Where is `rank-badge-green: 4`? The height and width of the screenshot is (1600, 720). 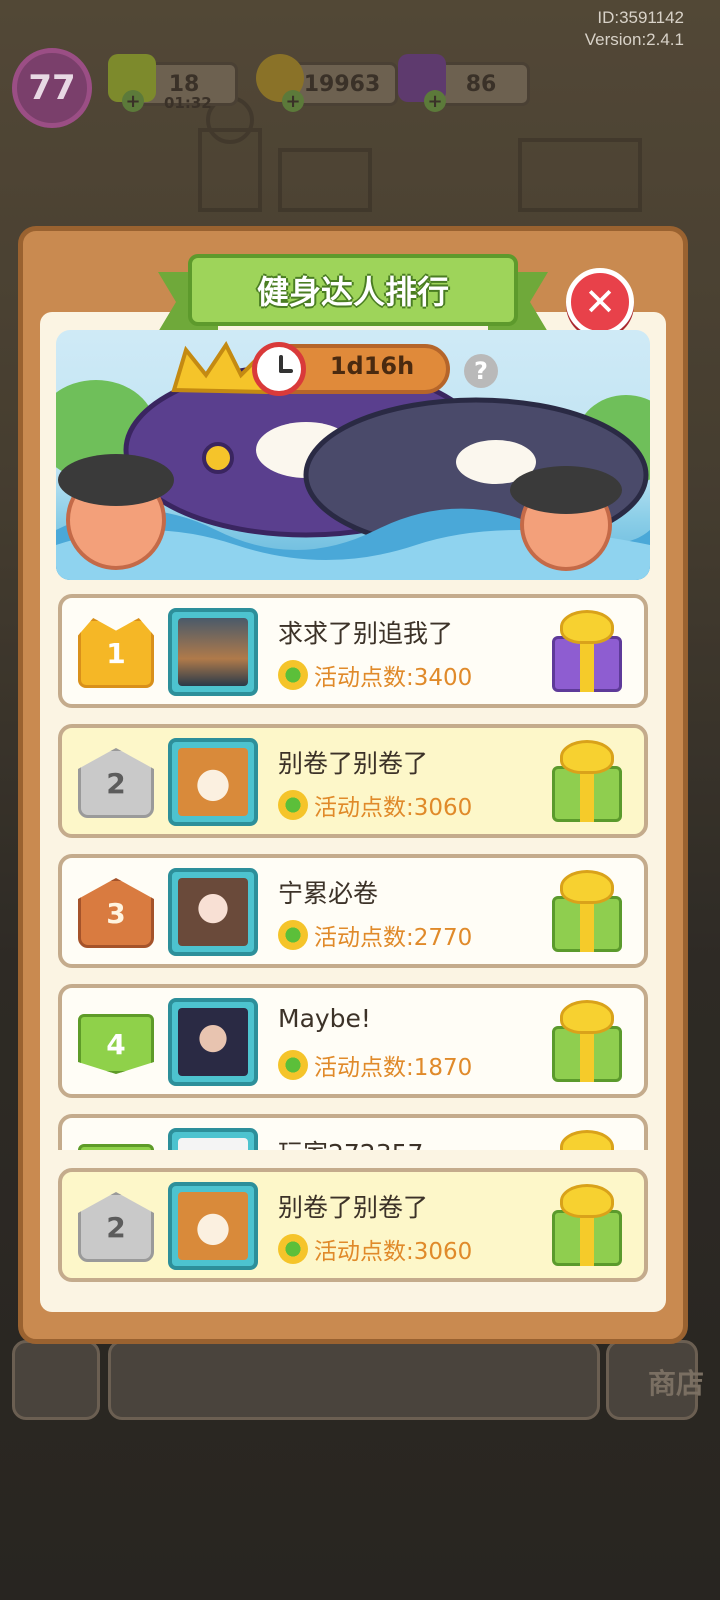 rank-badge-green: 4 is located at coordinates (116, 1044).